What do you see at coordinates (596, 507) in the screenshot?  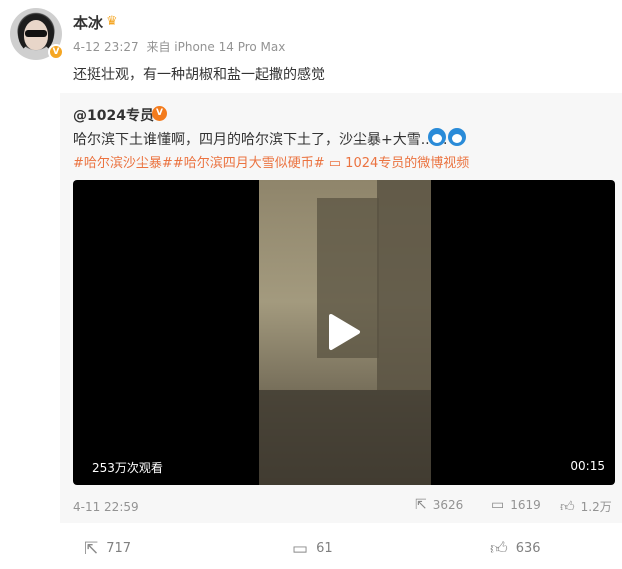 I see `repost-like-count: 1.2万` at bounding box center [596, 507].